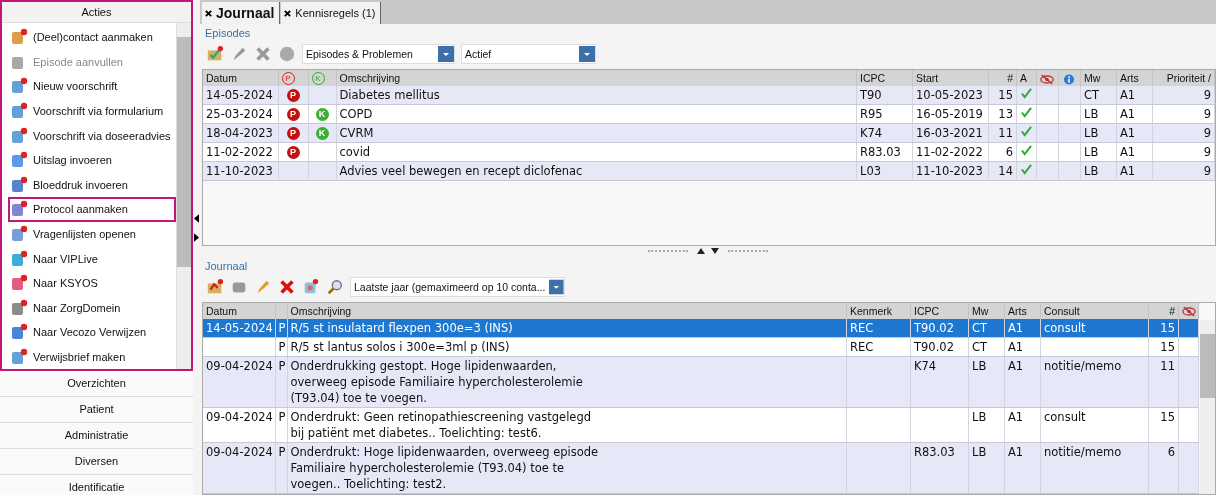  What do you see at coordinates (934, 452) in the screenshot?
I see `table-cell: R83.03` at bounding box center [934, 452].